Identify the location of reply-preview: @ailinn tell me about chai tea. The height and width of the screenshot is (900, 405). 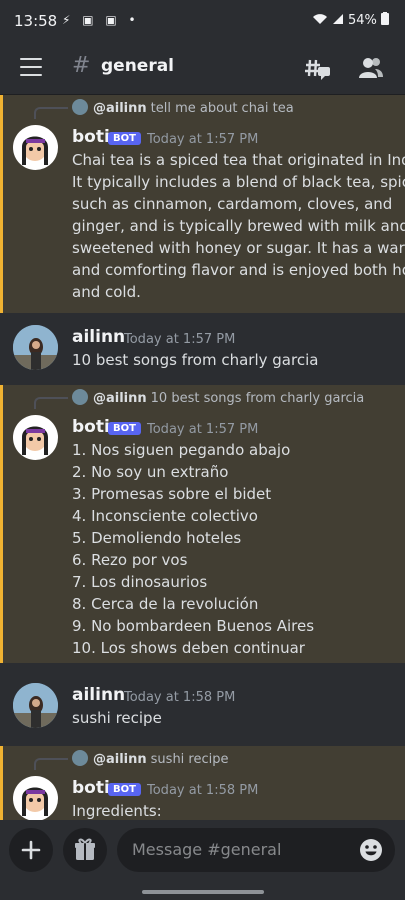
(183, 107).